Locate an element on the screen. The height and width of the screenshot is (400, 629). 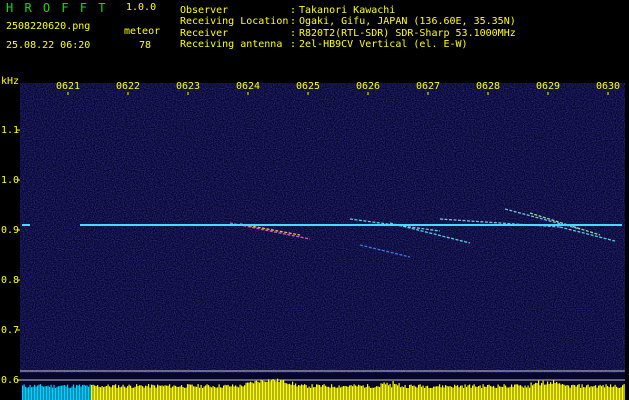
time-tick-label: 0623 is located at coordinates (188, 86).